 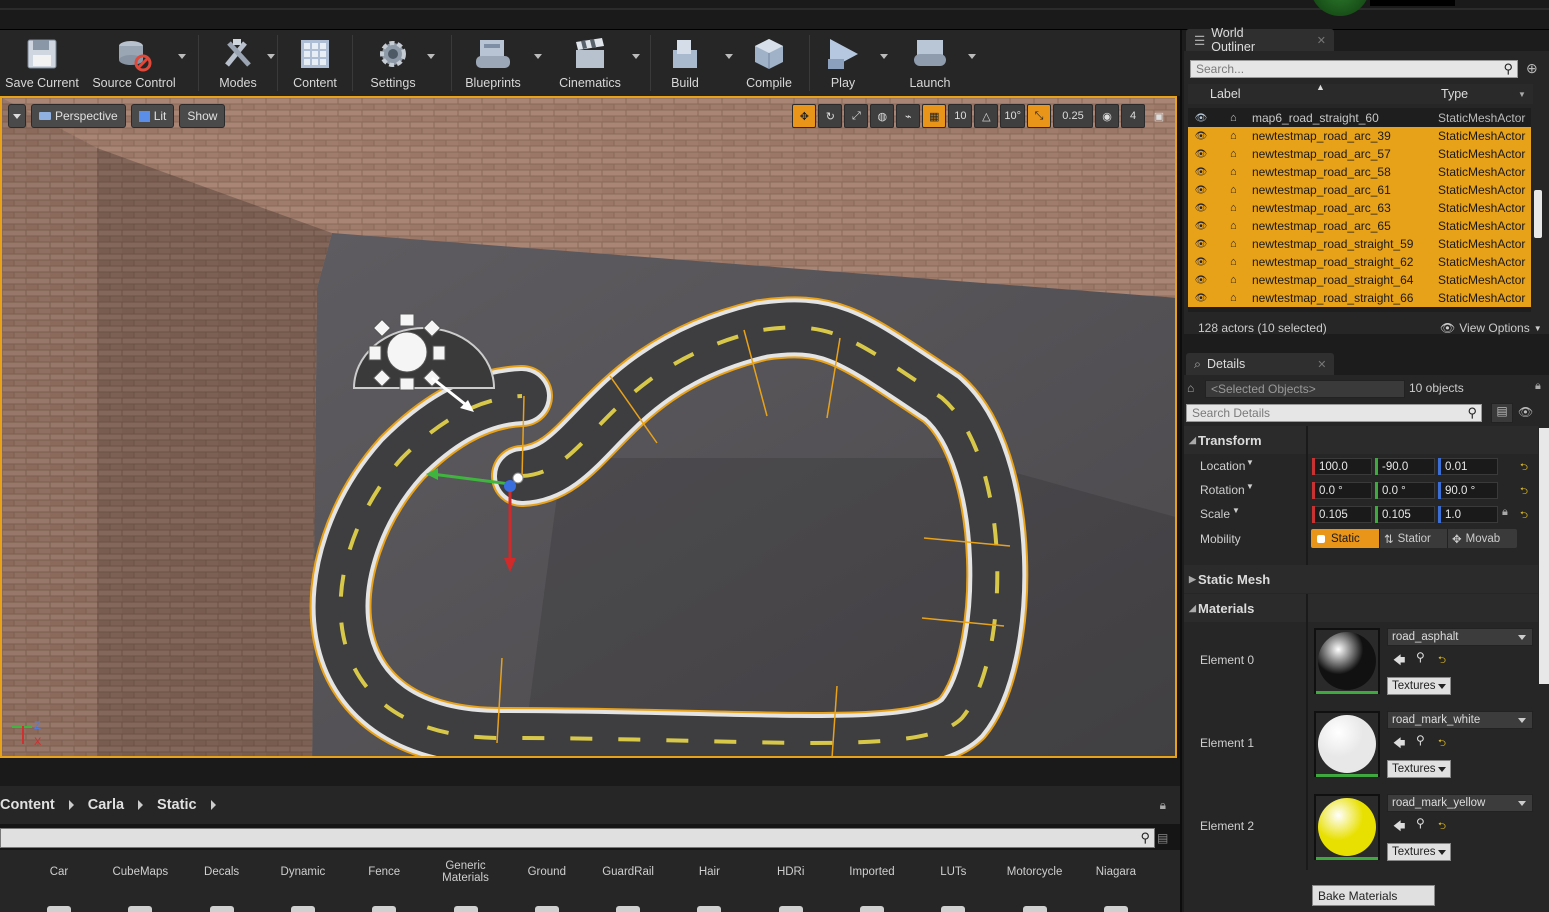 I want to click on location-x-field: 100.0, so click(x=1342, y=466).